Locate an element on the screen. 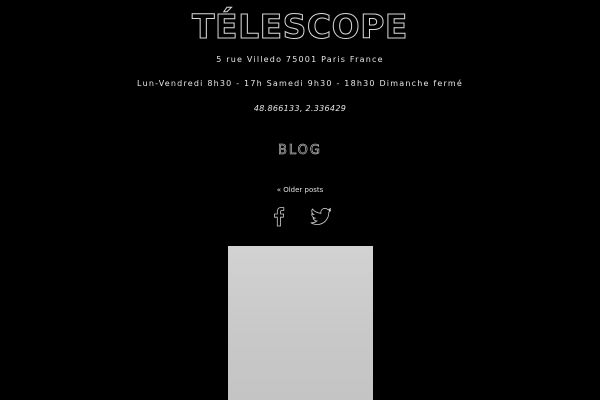 This screenshot has height=400, width=600. site-title: TÉLESCOPE is located at coordinates (300, 27).